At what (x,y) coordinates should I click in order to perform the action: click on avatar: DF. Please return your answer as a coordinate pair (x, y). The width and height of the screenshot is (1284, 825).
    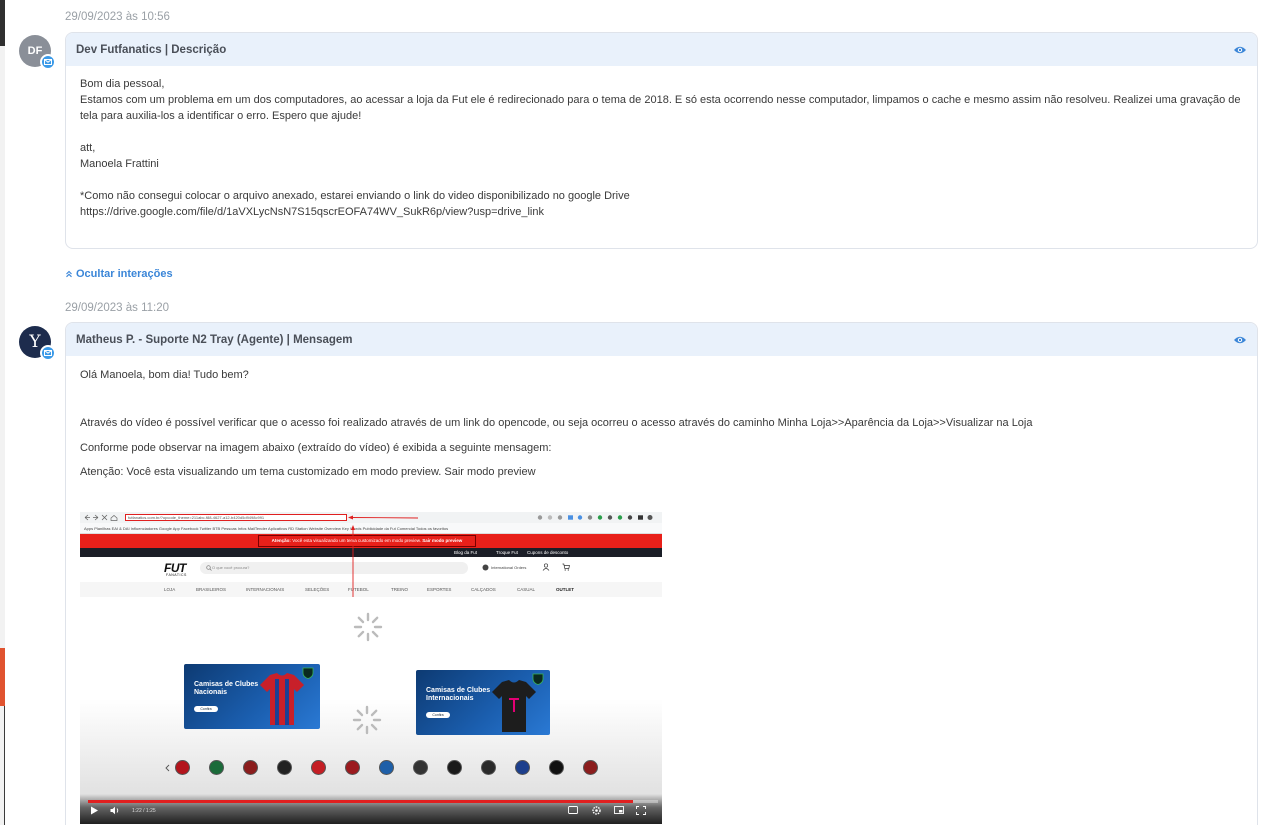
    Looking at the image, I should click on (37, 52).